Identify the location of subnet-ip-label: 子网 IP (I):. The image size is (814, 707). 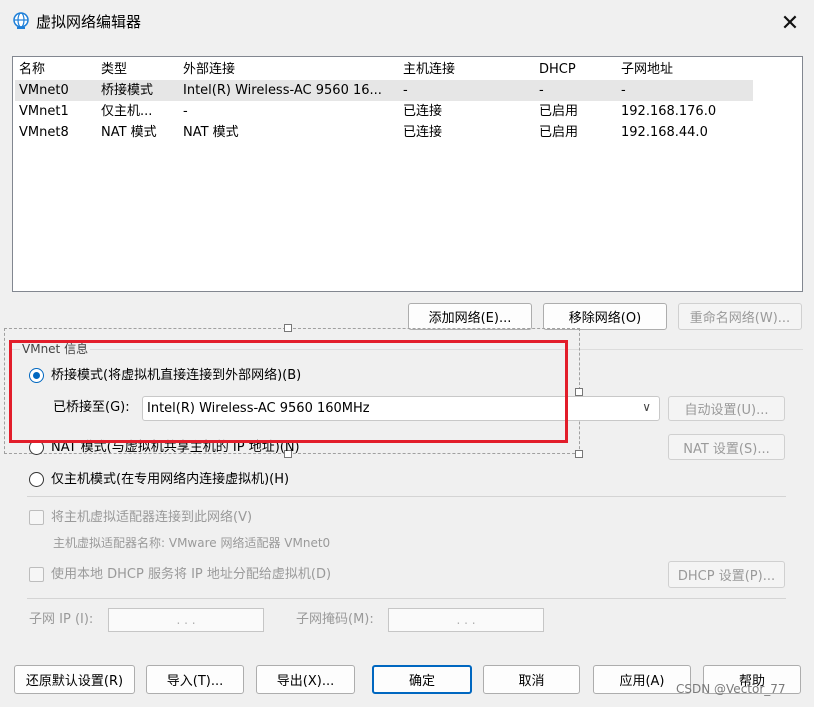
(61, 619).